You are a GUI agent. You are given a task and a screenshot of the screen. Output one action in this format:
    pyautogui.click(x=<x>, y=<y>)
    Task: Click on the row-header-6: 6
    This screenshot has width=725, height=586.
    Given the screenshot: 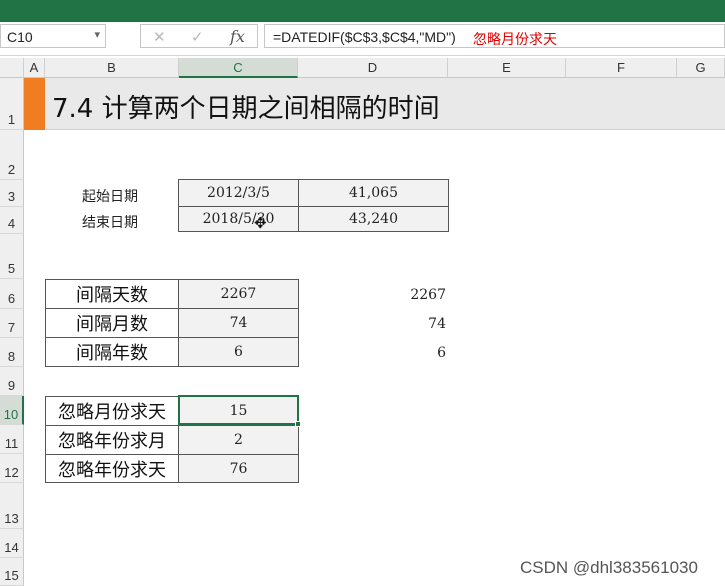 What is the action you would take?
    pyautogui.click(x=12, y=294)
    